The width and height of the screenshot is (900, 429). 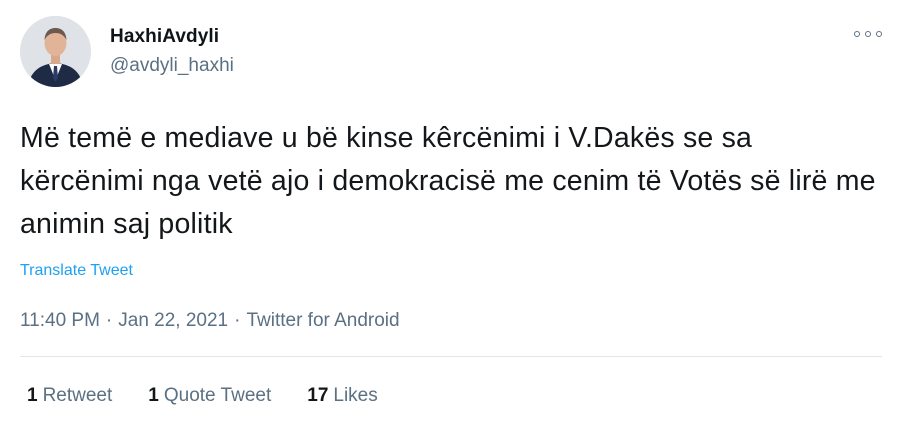 I want to click on quote-tweets-stat: 1 Quote Tweet, so click(x=209, y=396).